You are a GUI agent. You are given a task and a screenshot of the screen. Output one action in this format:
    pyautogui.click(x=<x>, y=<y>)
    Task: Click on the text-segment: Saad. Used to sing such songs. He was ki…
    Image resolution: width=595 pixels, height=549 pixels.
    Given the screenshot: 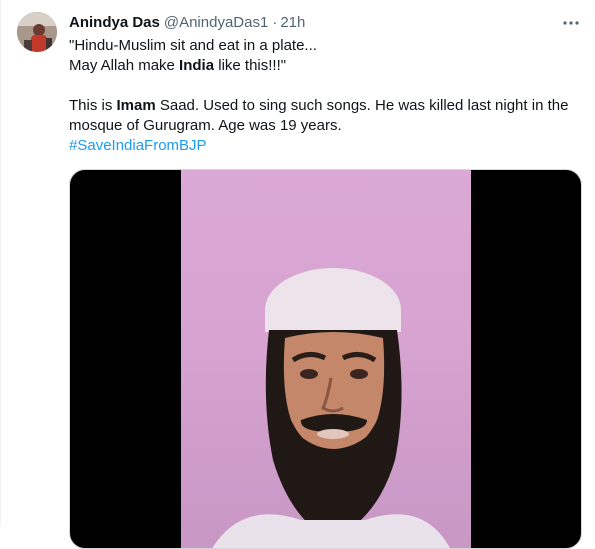 What is the action you would take?
    pyautogui.click(x=362, y=105)
    